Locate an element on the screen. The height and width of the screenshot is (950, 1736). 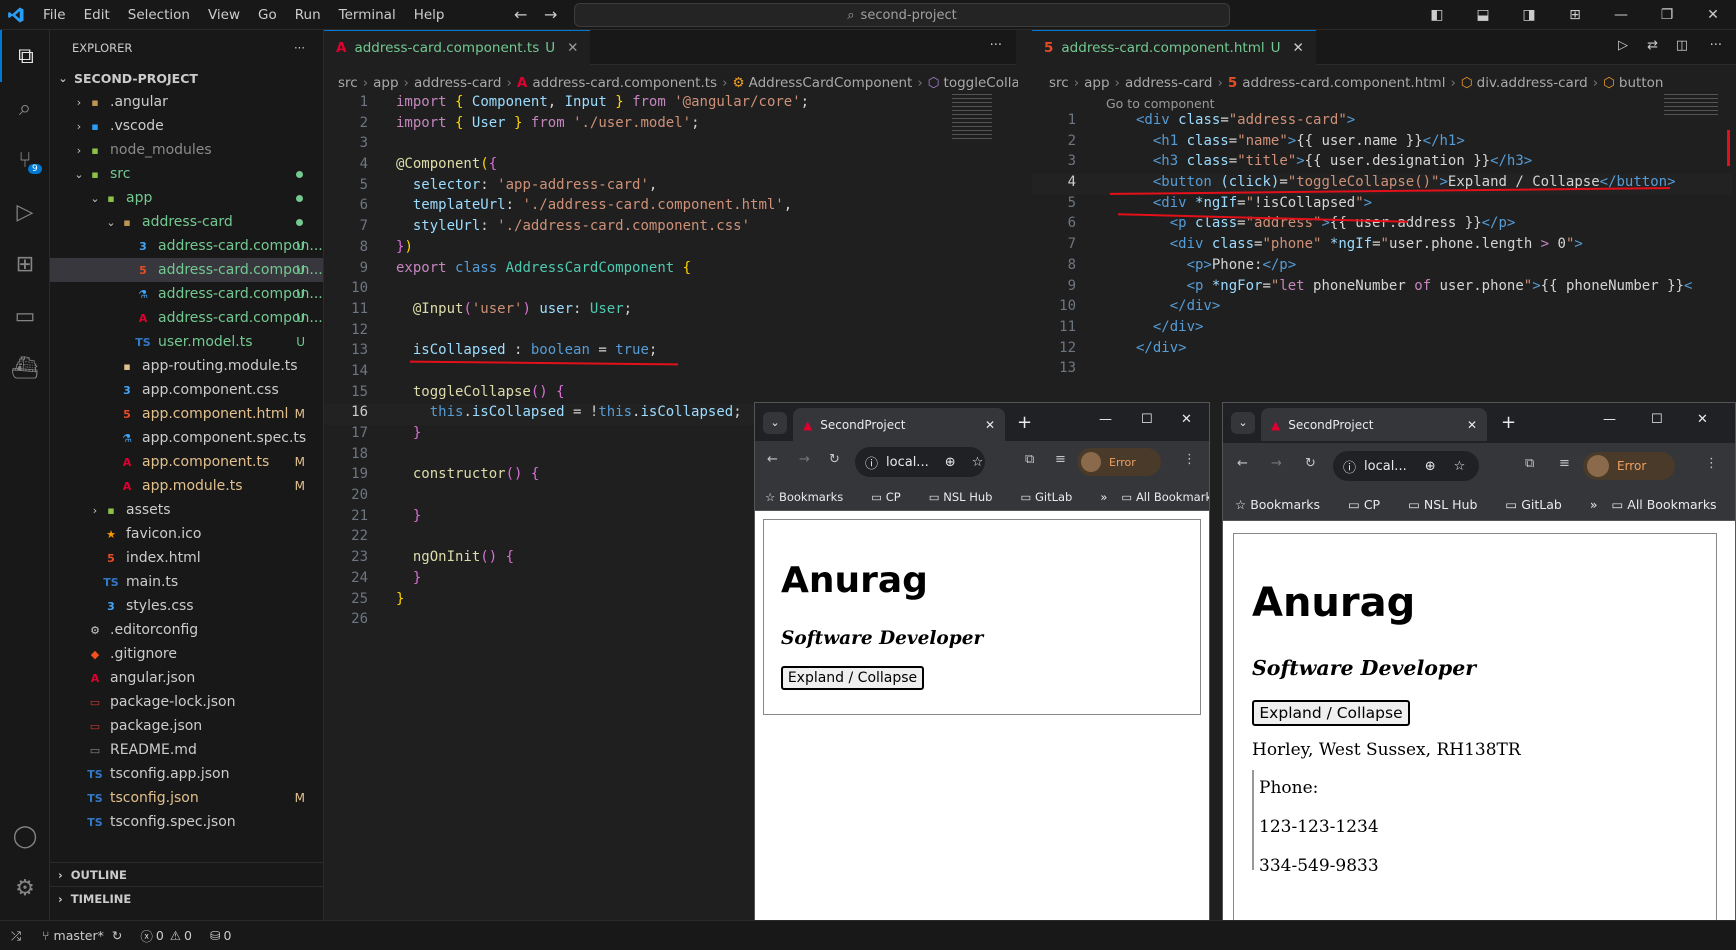
explorer-item: ▭ package.json is located at coordinates (186, 726).